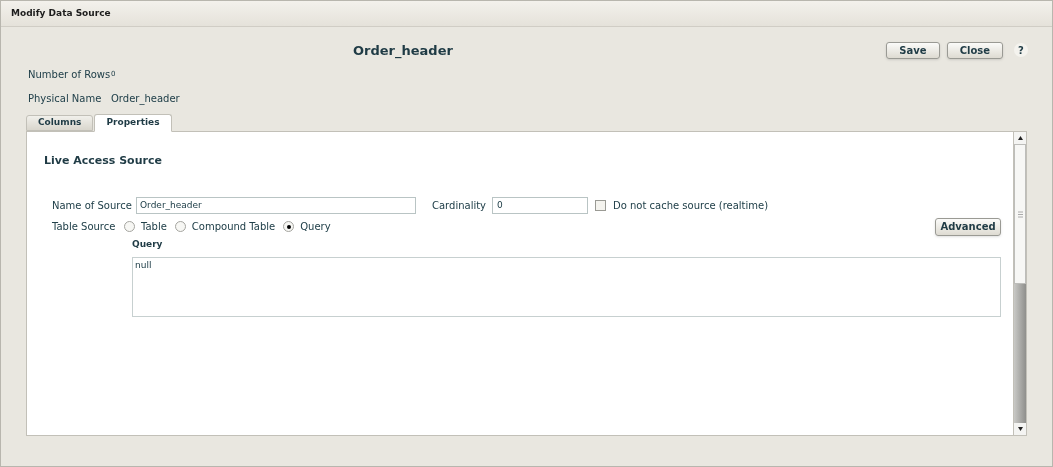 This screenshot has height=467, width=1053. What do you see at coordinates (148, 244) in the screenshot?
I see `query-label: Query` at bounding box center [148, 244].